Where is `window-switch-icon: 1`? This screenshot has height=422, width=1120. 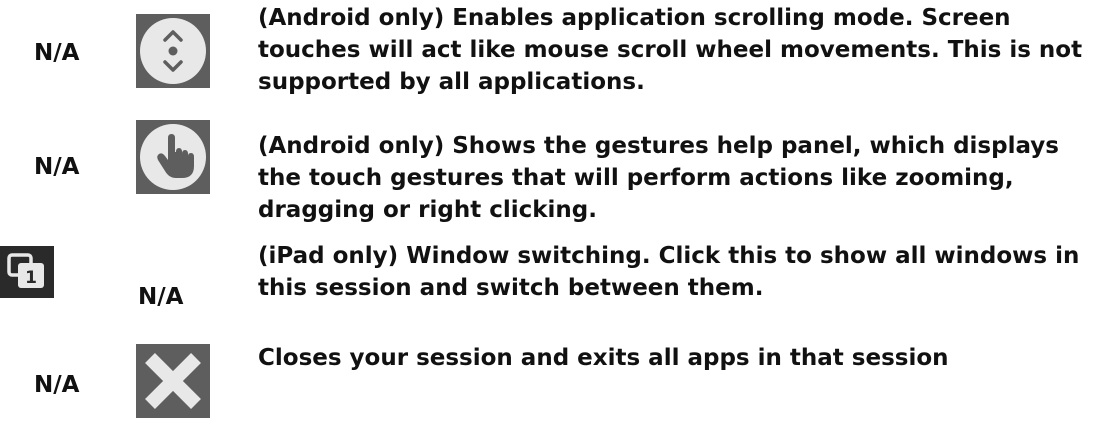 window-switch-icon: 1 is located at coordinates (27, 274).